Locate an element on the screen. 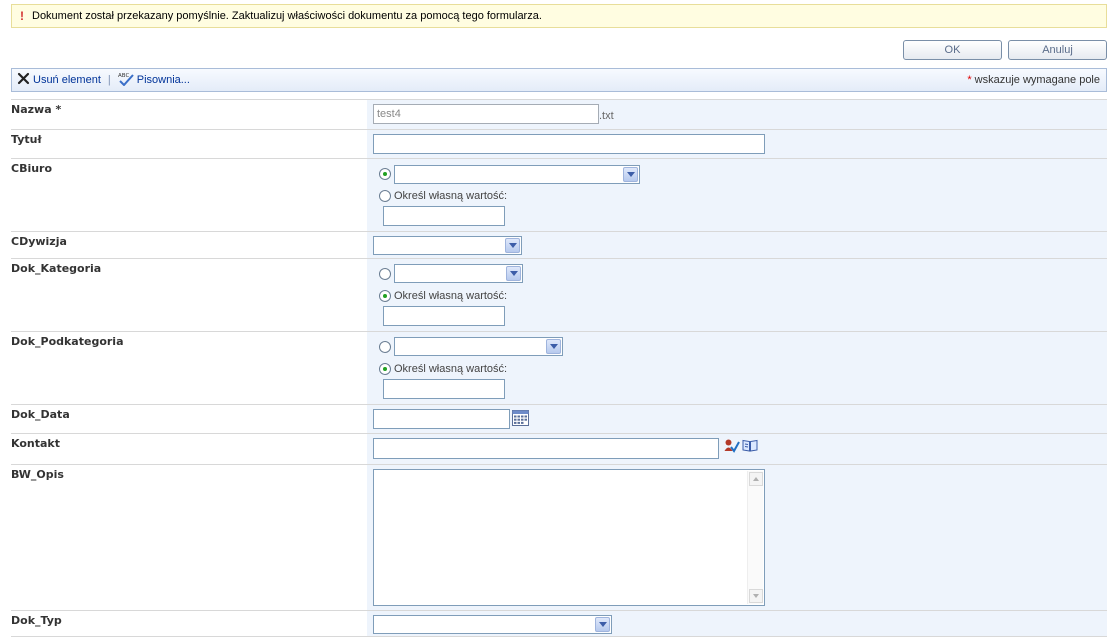  dok-typ-select is located at coordinates (492, 624).